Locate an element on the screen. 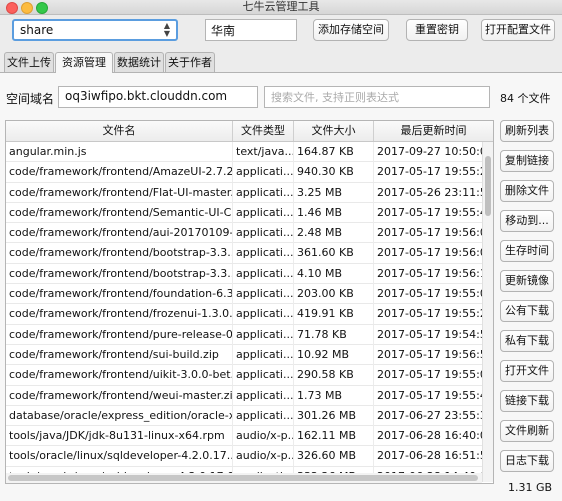  cell-modified: 2017-05-17 19:55:01 is located at coordinates (429, 294).